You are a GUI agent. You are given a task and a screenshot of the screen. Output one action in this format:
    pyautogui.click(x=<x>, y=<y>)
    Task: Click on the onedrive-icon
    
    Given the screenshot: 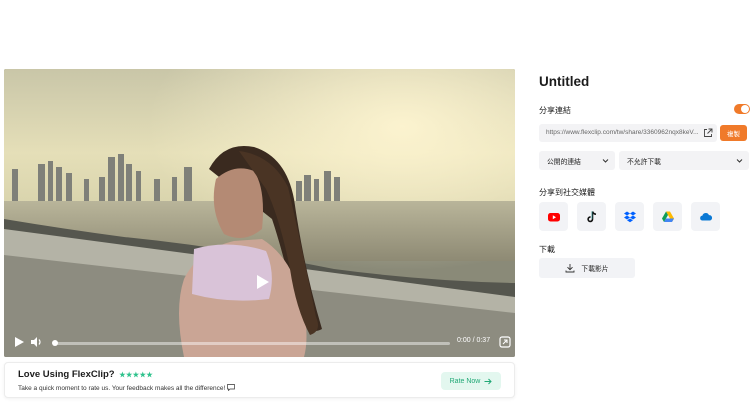 What is the action you would take?
    pyautogui.click(x=705, y=216)
    